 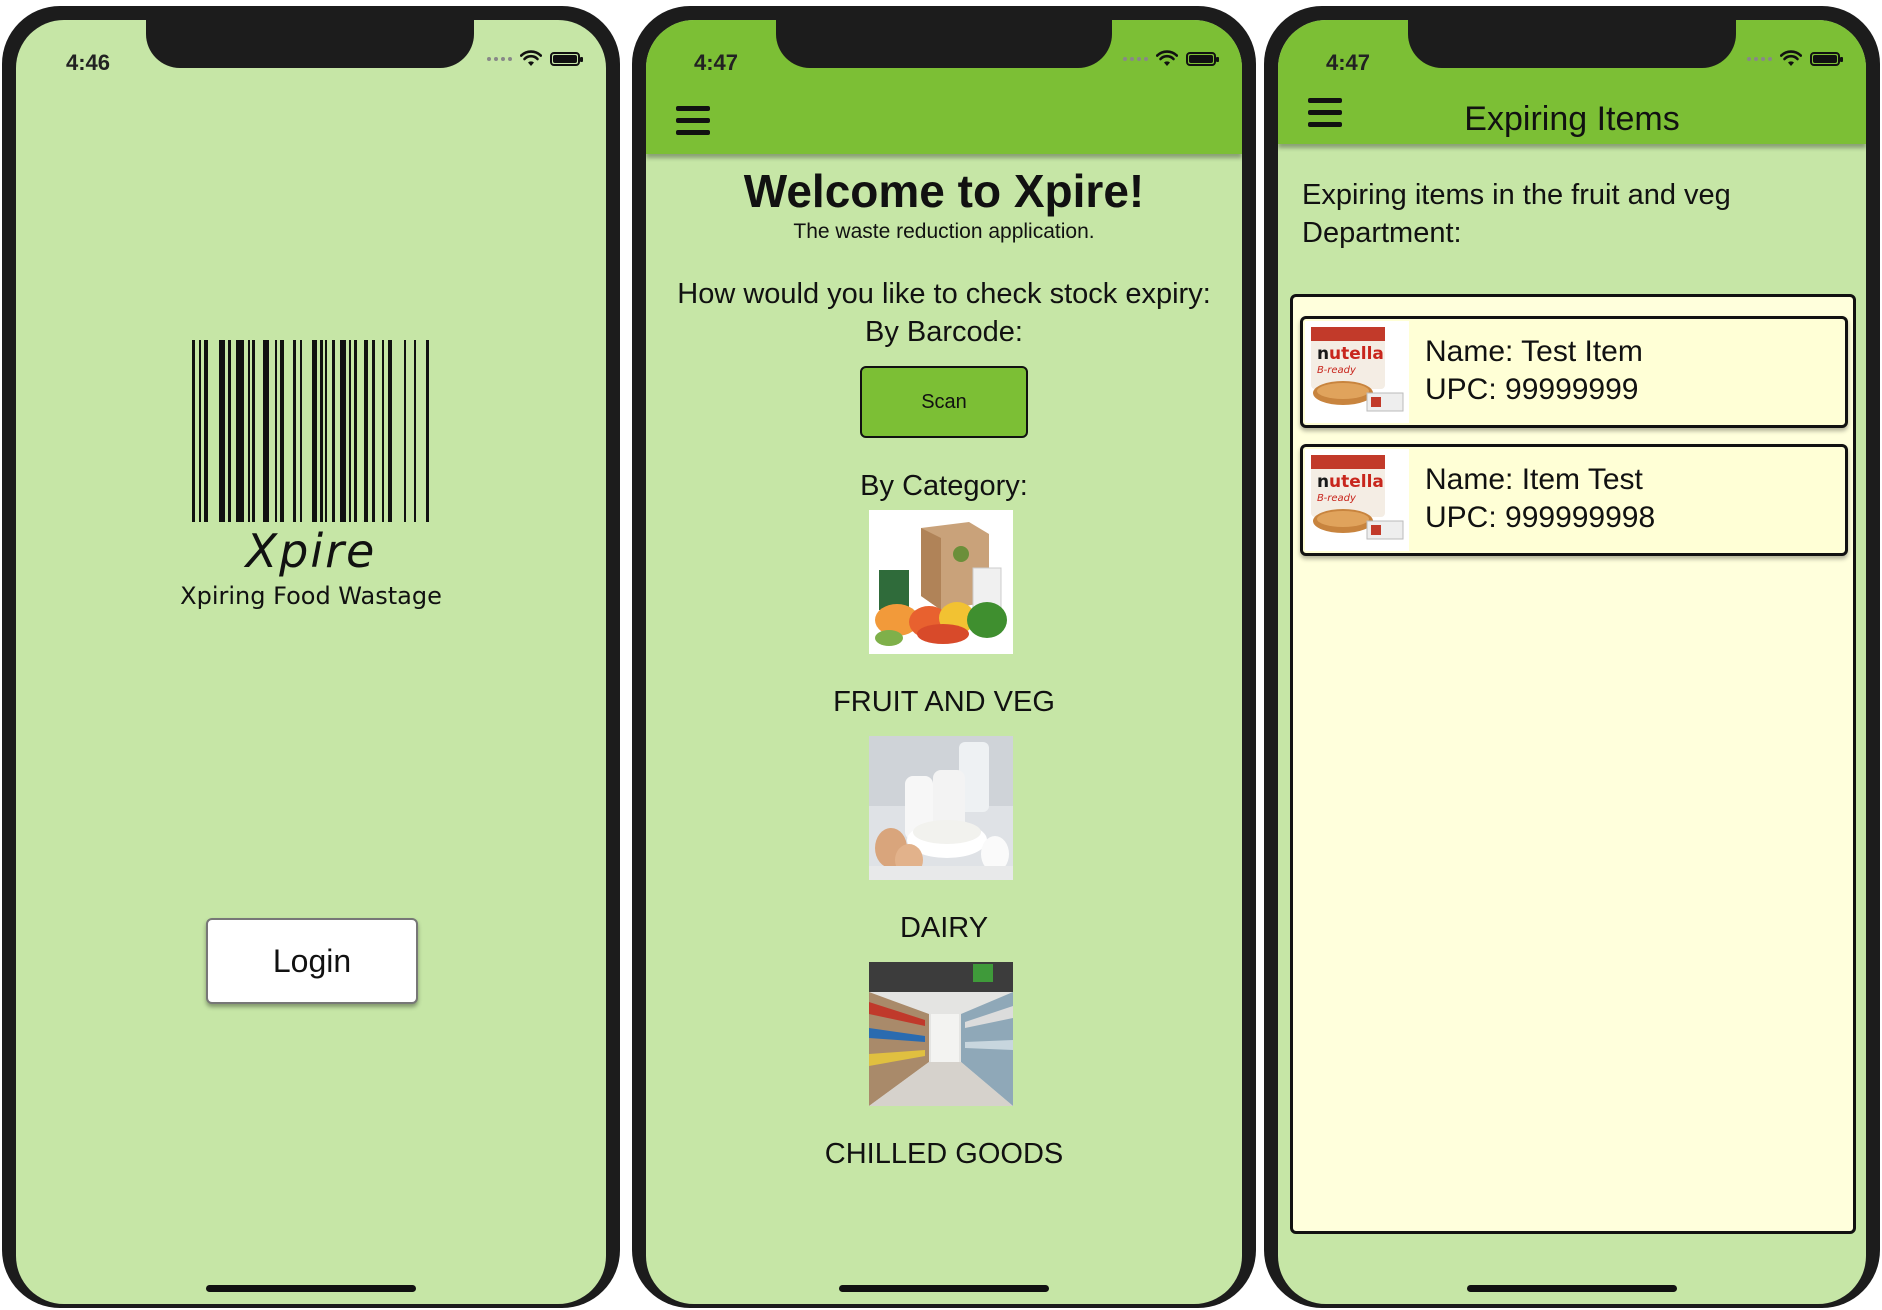 I want to click on category-label-fruit-and-veg: FRUIT AND VEG, so click(x=944, y=702).